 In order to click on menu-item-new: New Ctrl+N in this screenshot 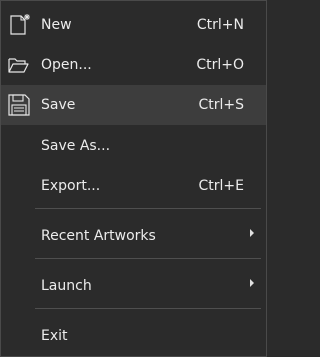, I will do `click(133, 25)`.